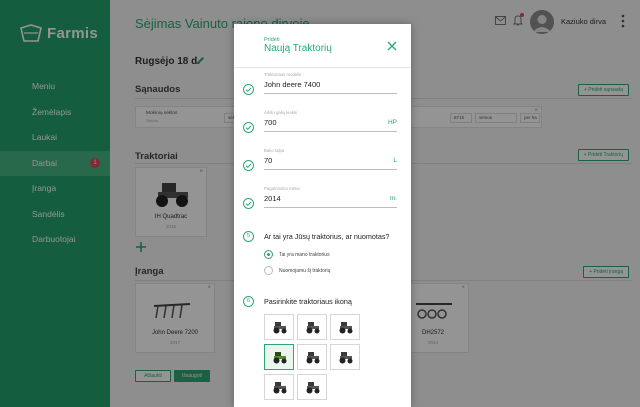  I want to click on step-number: 6, so click(248, 301).